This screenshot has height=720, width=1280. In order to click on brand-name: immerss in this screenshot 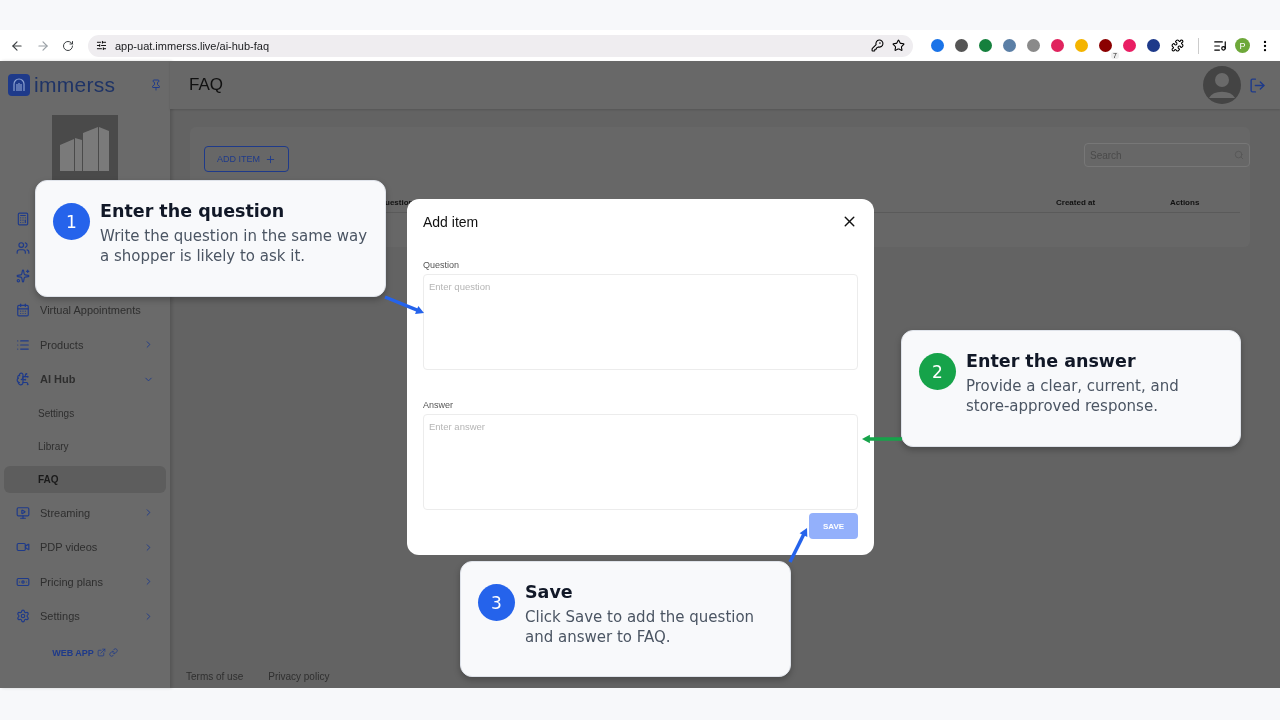, I will do `click(75, 85)`.